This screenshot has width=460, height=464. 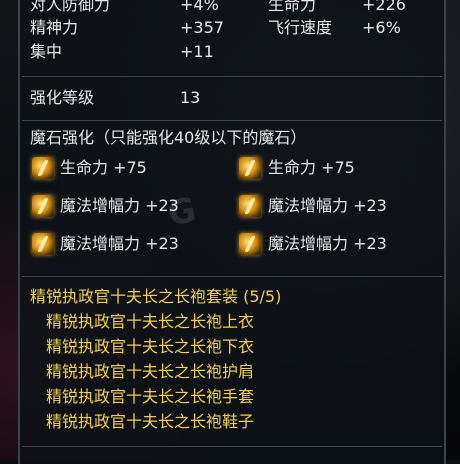 I want to click on stat-label-hp: 生命力, so click(x=292, y=7).